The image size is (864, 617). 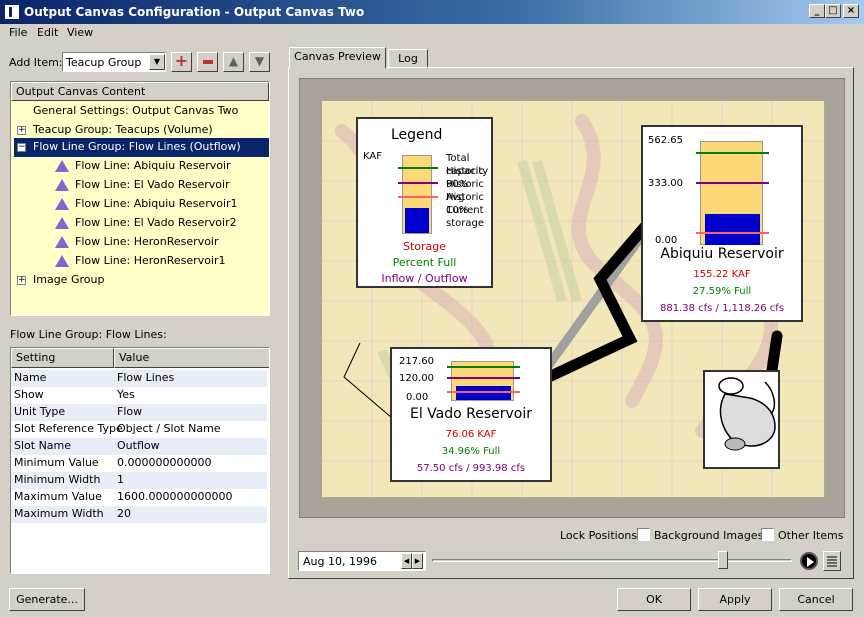 I want to click on play-icon, so click(x=810, y=562).